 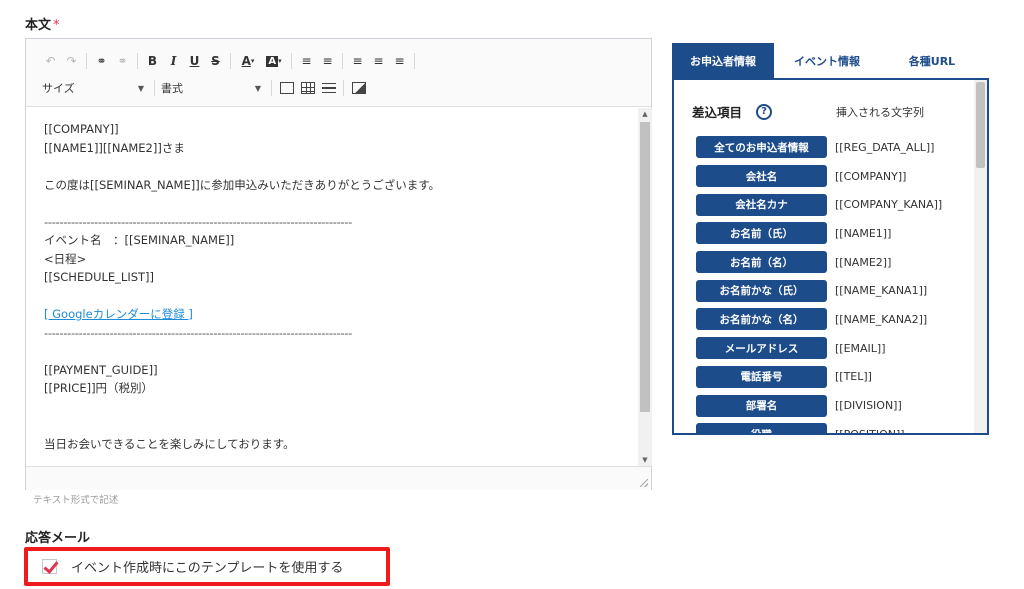 What do you see at coordinates (399, 61) in the screenshot?
I see `align-right-icon: ≡` at bounding box center [399, 61].